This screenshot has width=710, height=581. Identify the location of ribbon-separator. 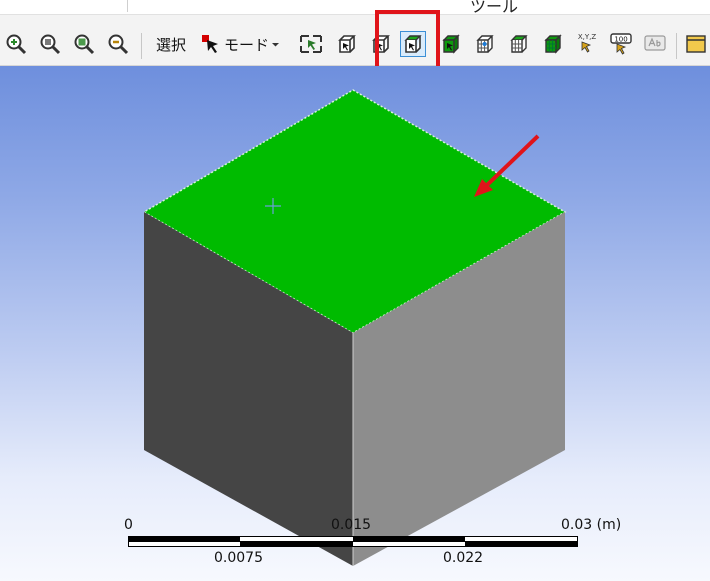
(127, 6).